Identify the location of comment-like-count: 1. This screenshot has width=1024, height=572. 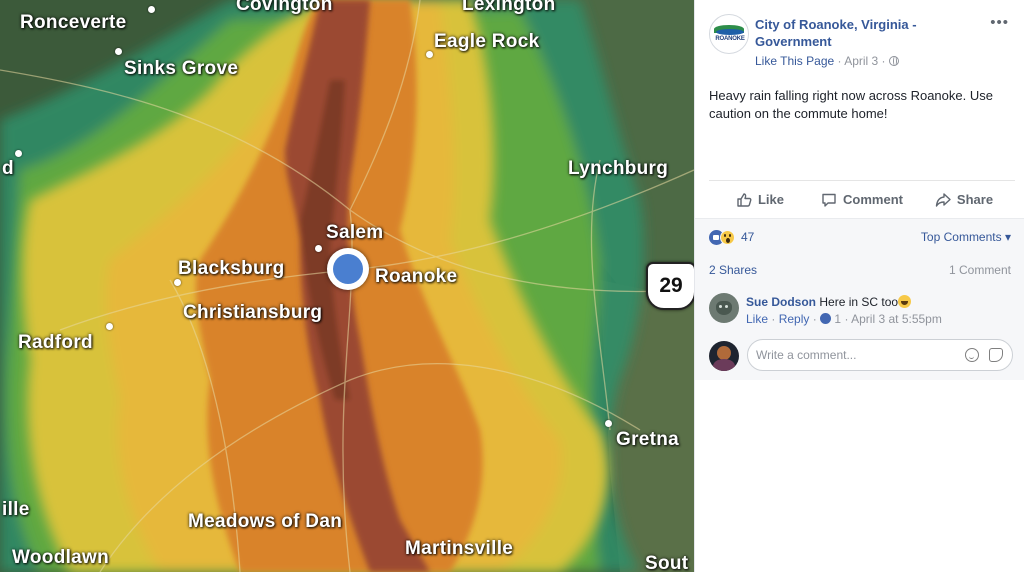
(837, 319).